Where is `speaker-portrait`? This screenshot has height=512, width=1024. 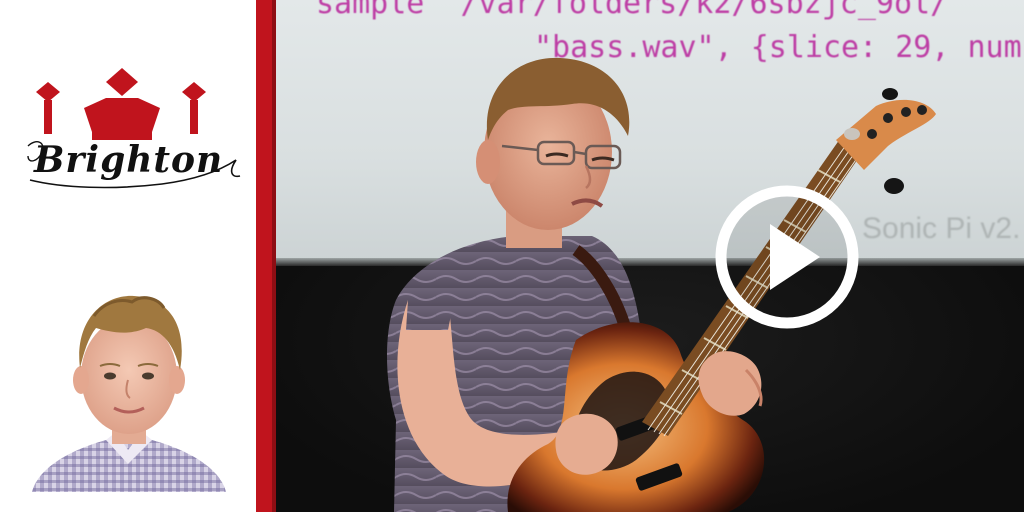 speaker-portrait is located at coordinates (129, 386).